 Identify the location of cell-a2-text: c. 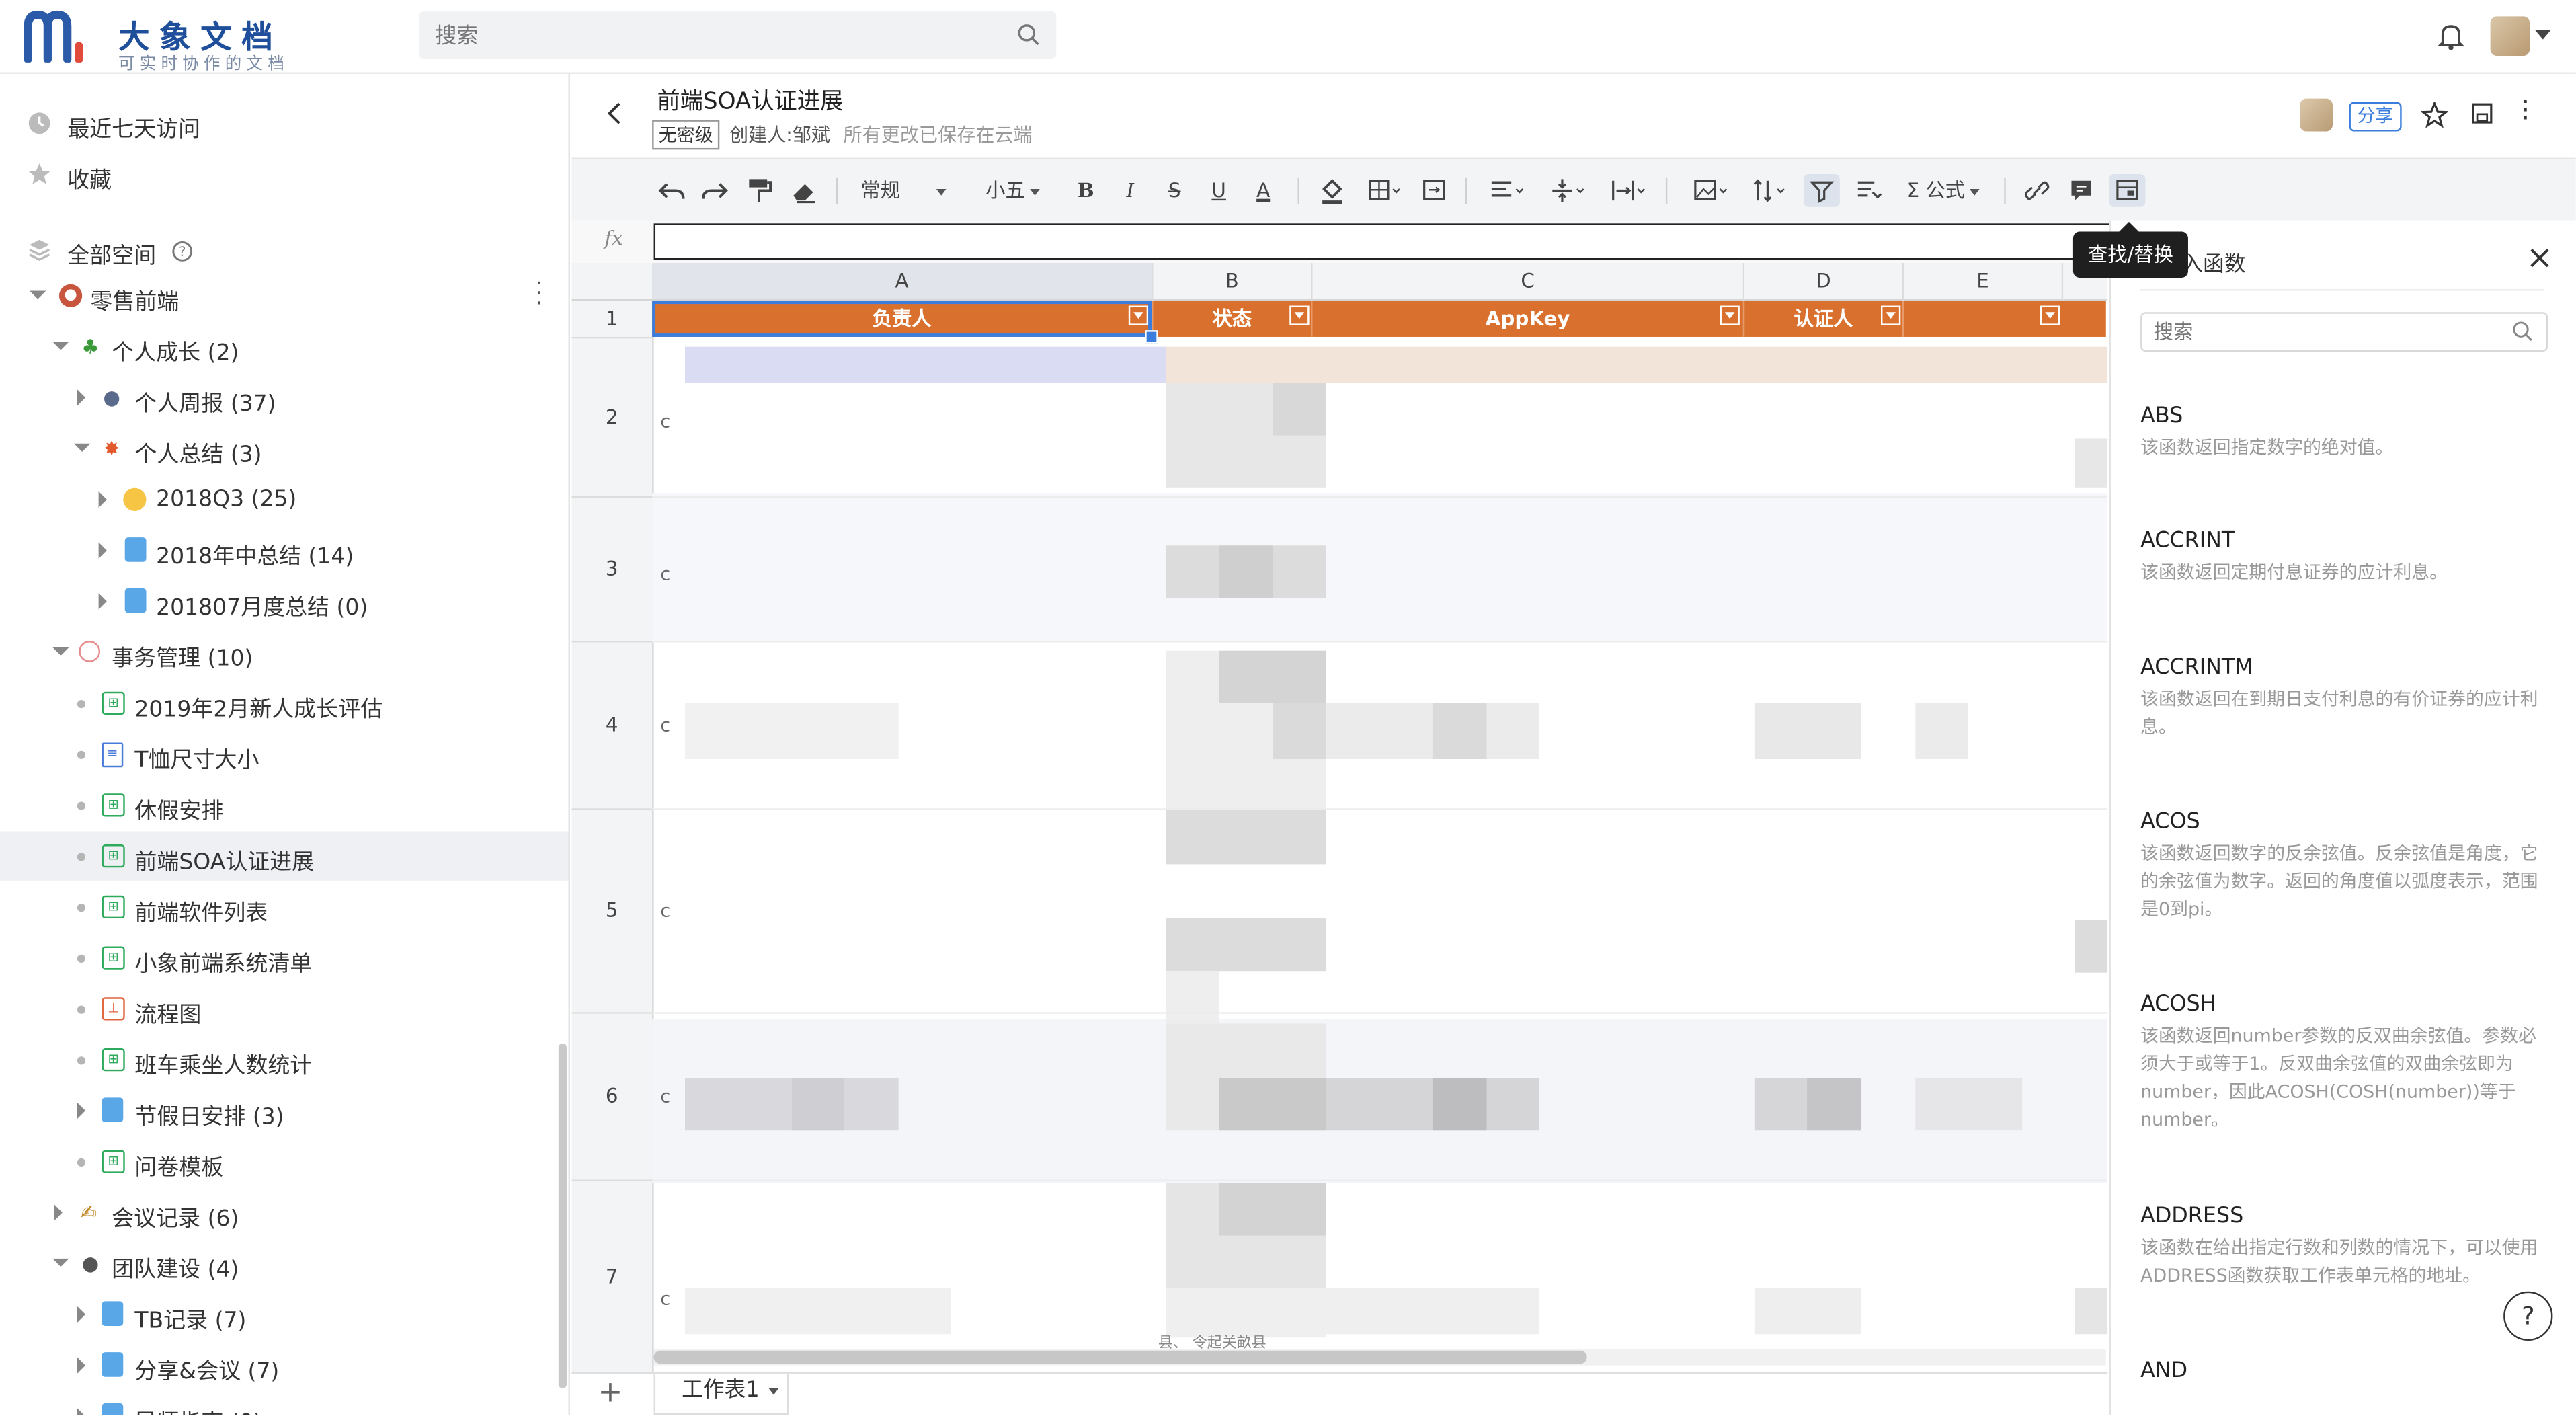
(665, 421).